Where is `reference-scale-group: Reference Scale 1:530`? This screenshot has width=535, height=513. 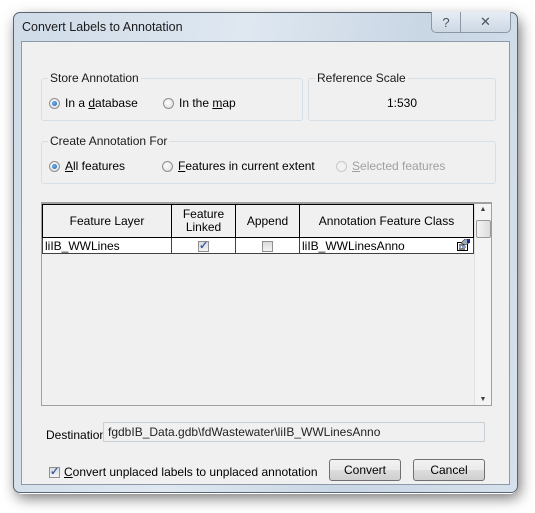 reference-scale-group: Reference Scale 1:530 is located at coordinates (402, 96).